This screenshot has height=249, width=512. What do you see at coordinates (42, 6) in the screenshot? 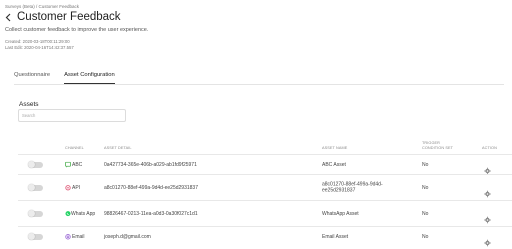
I see `breadcrumb: Surveys (Beta) / Customer Feedback` at bounding box center [42, 6].